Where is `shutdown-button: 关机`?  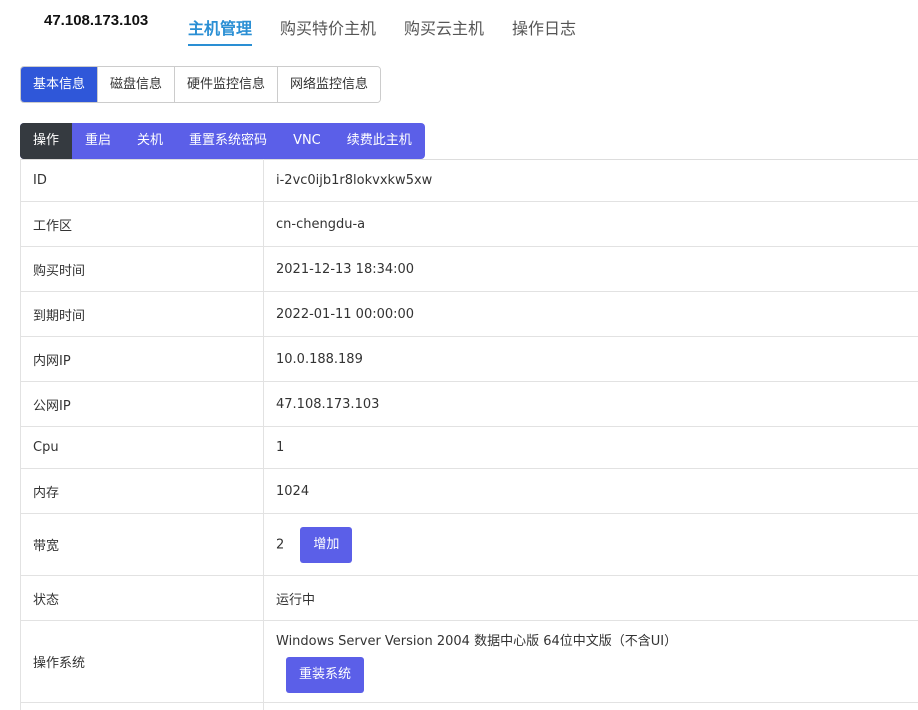
shutdown-button: 关机 is located at coordinates (150, 141).